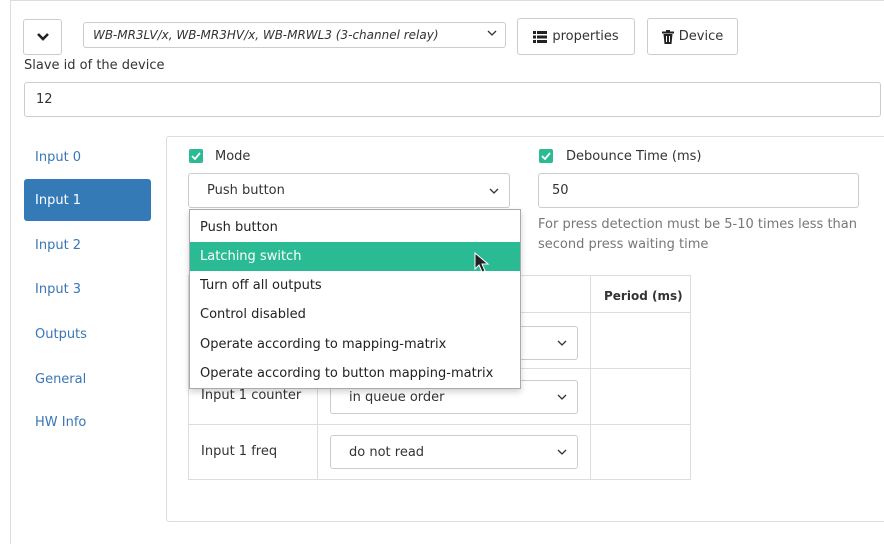 This screenshot has width=884, height=544. Describe the element at coordinates (94, 65) in the screenshot. I see `slave-id-label: Slave id of the device` at that location.